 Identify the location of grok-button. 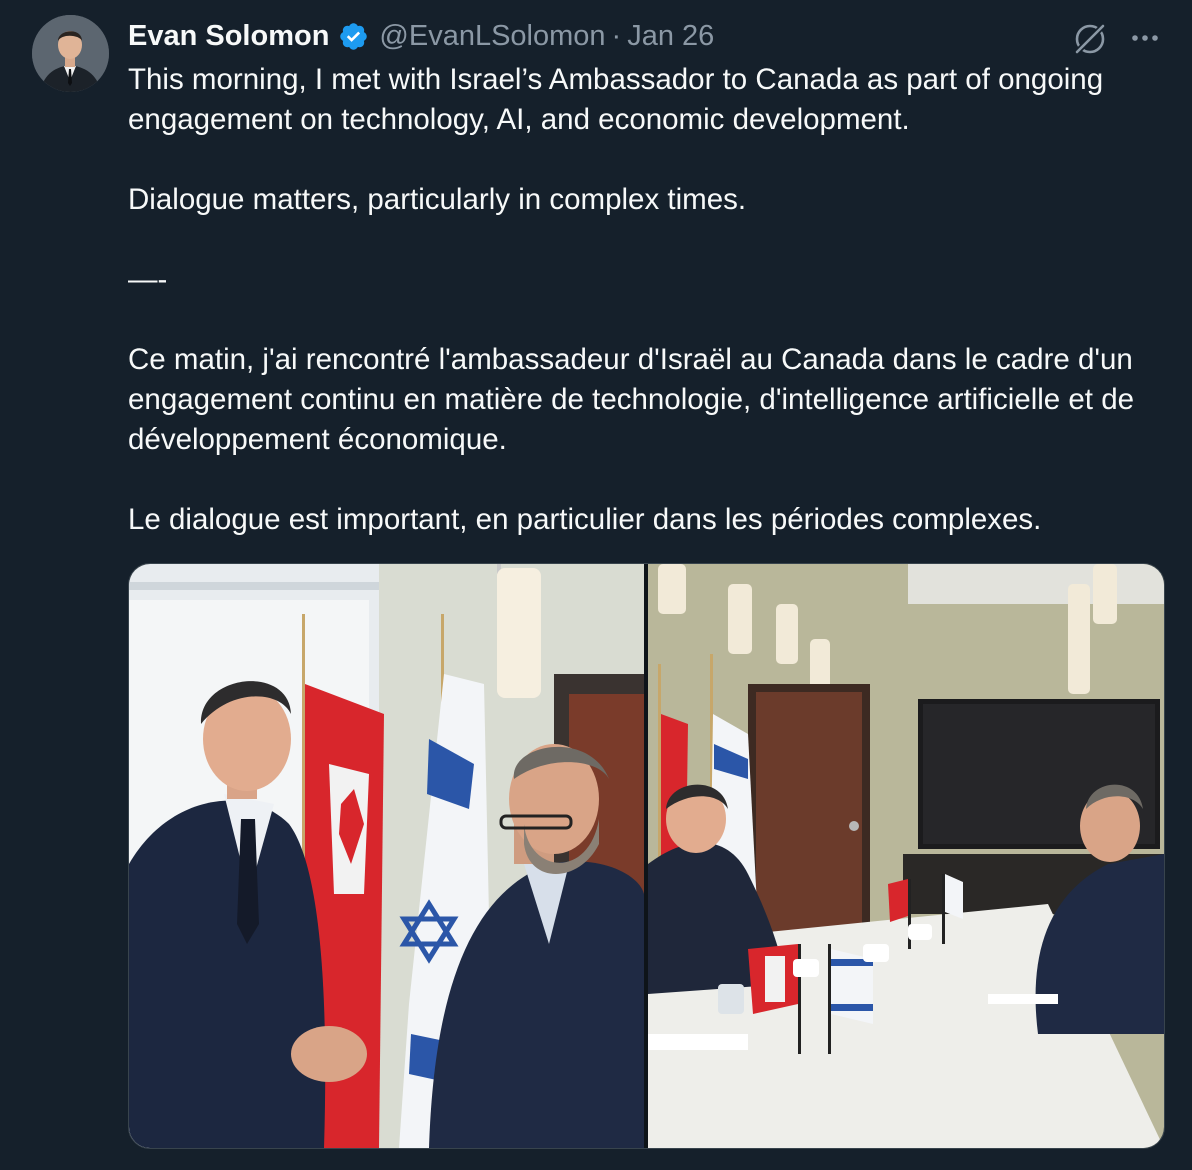
(1091, 38).